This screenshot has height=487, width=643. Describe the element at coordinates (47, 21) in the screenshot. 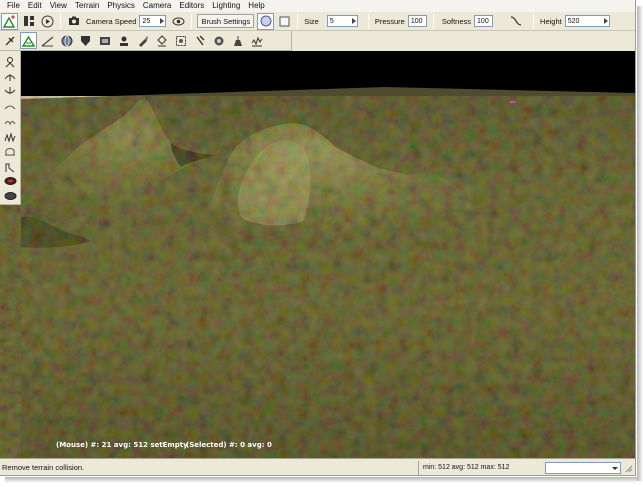

I see `play-icon` at that location.